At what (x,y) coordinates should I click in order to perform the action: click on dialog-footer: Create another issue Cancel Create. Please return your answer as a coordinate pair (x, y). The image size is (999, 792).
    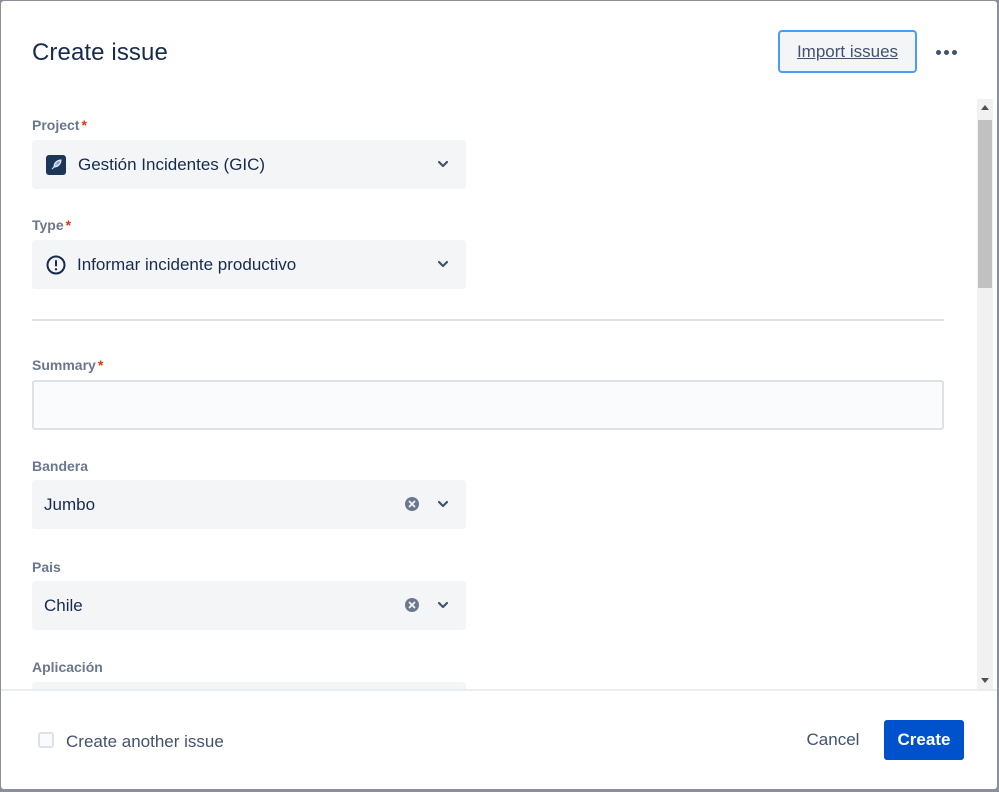
    Looking at the image, I should click on (499, 739).